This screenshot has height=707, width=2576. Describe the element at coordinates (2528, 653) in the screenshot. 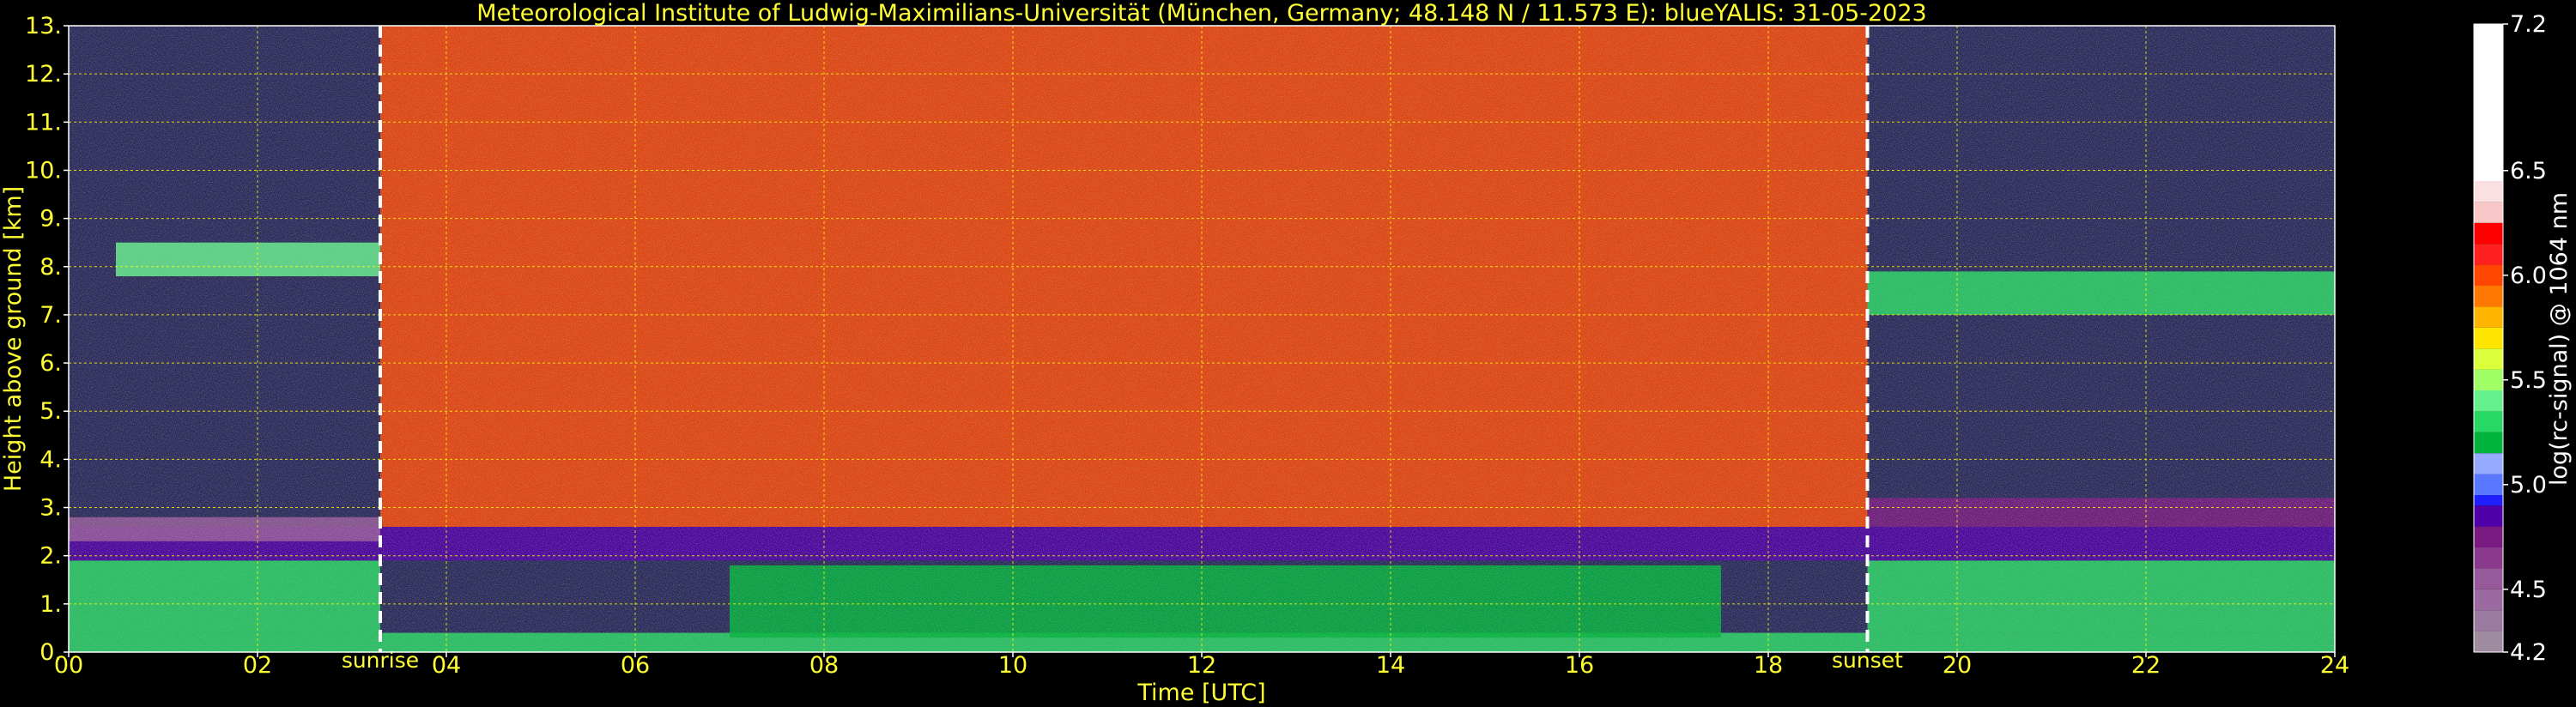

I see `colorbar-tick-label: 4.2` at that location.